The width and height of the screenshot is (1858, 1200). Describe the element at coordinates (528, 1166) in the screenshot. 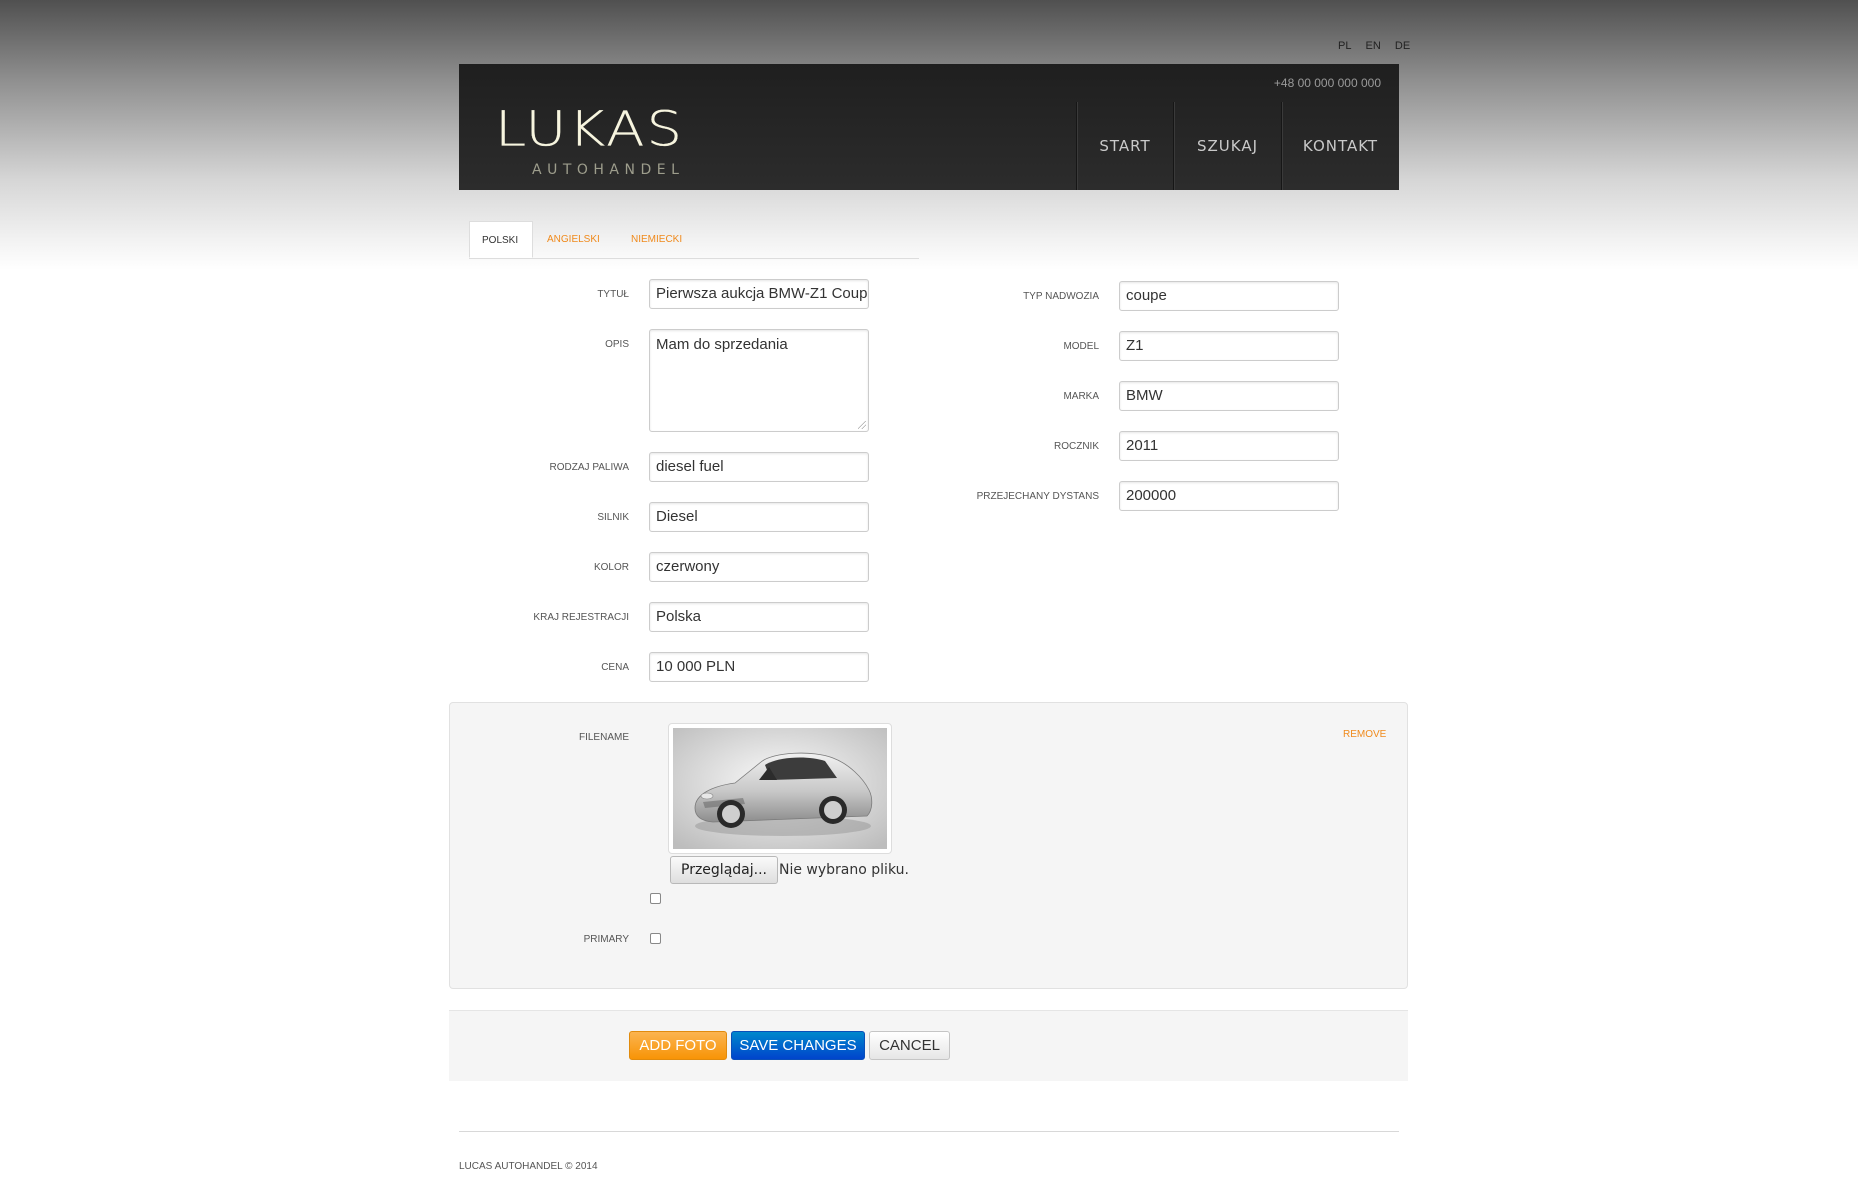

I see `footer-copyright: LUCAS AUTOHANDEL © 2014` at that location.